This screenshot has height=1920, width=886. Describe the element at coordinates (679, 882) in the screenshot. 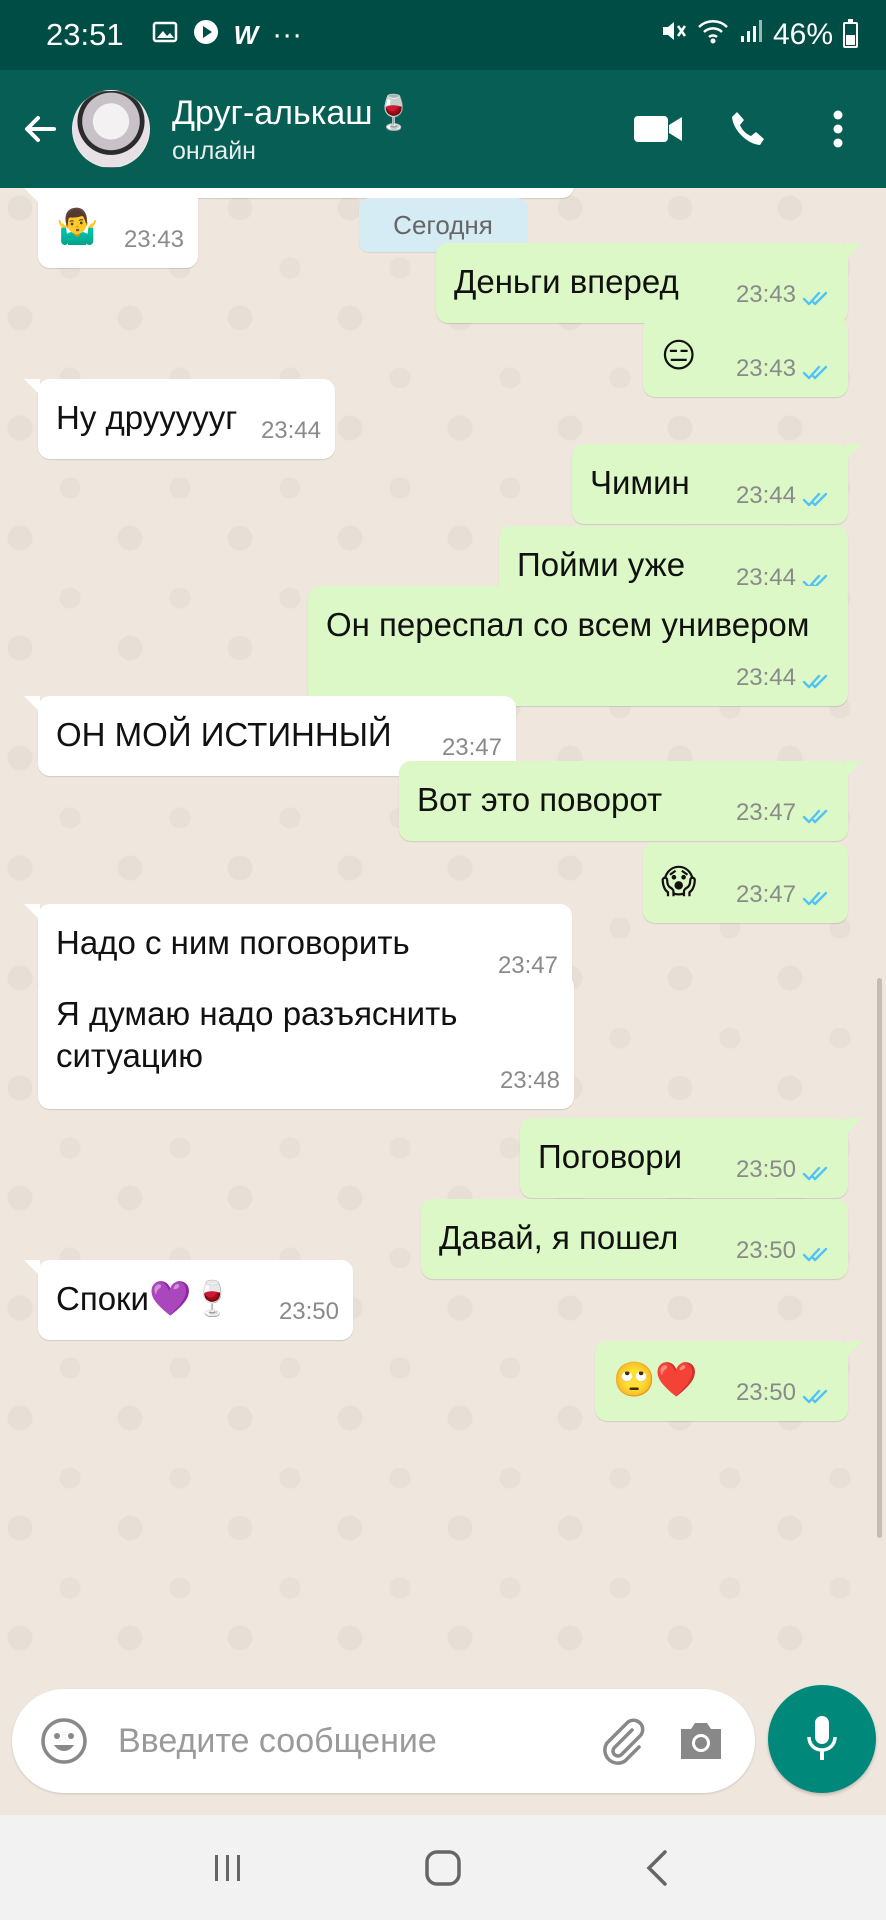

I see `message-emoji: 😱` at that location.